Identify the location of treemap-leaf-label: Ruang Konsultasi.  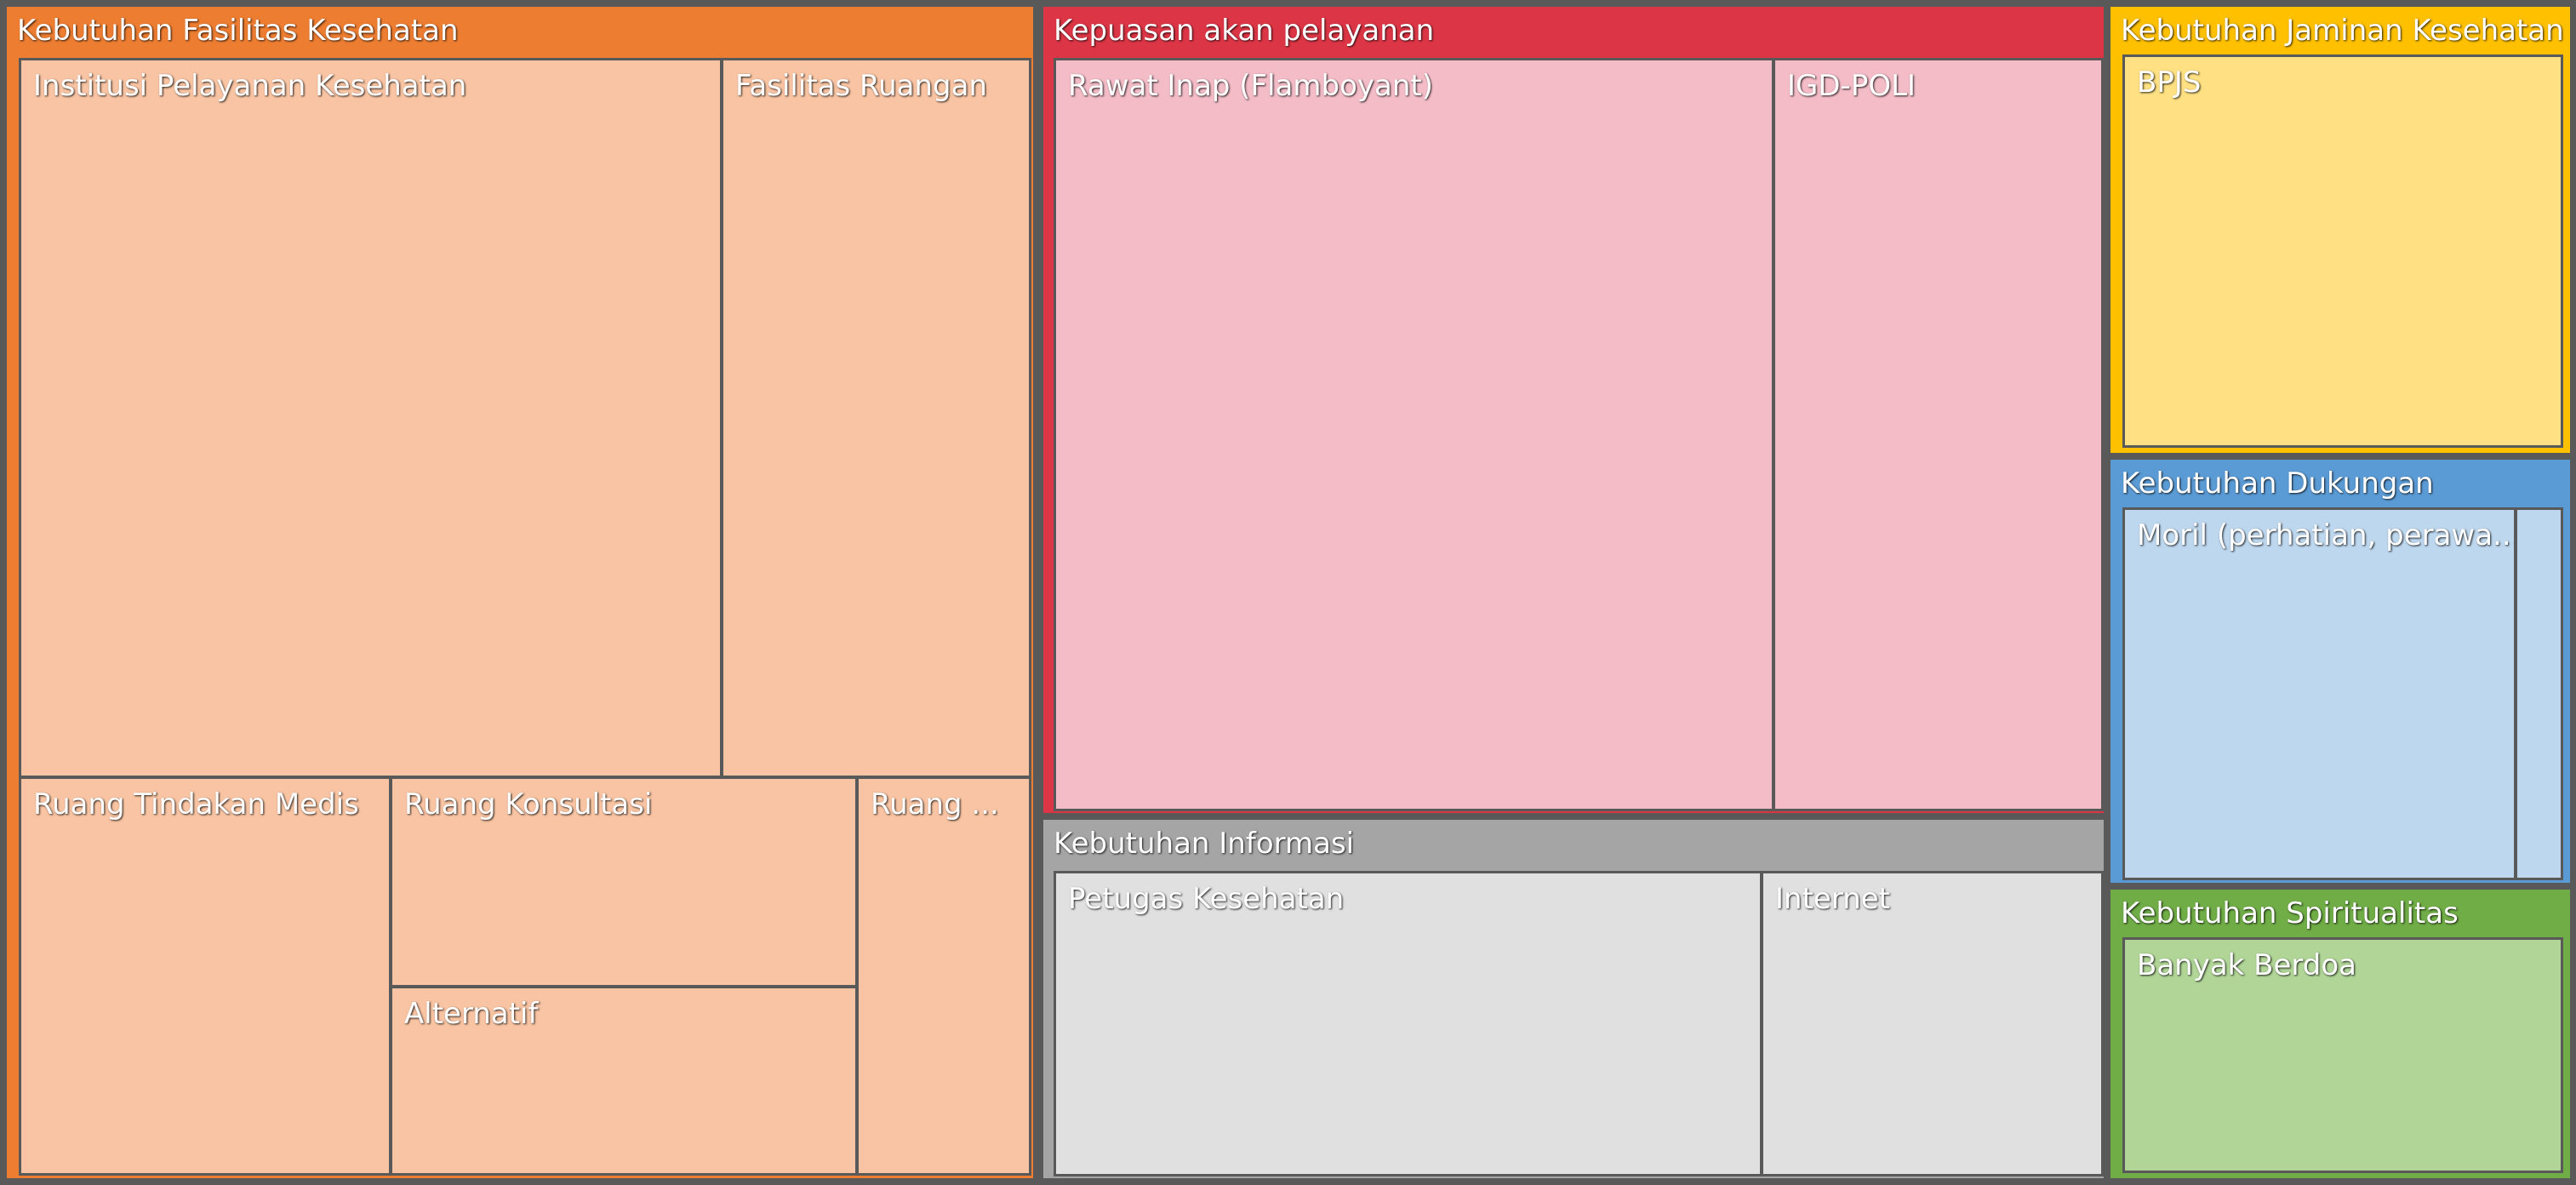
(528, 804).